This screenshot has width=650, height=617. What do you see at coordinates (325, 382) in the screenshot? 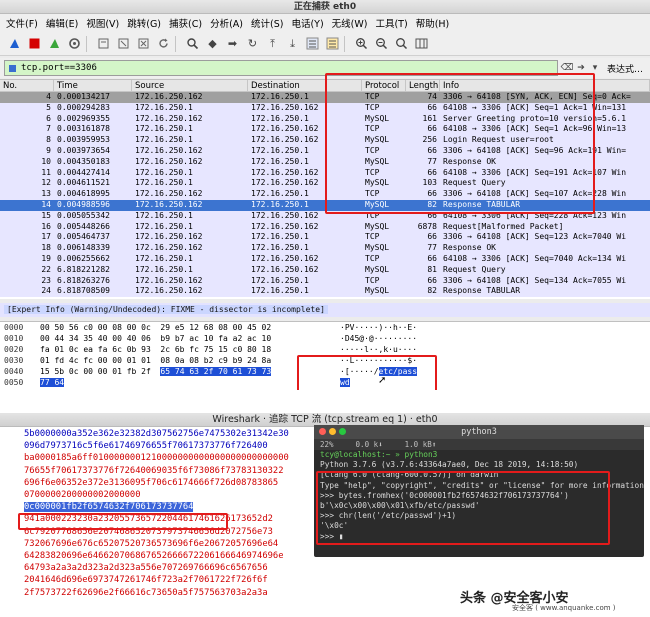
I see `hex-row: 0050 77 64 wd` at bounding box center [325, 382].